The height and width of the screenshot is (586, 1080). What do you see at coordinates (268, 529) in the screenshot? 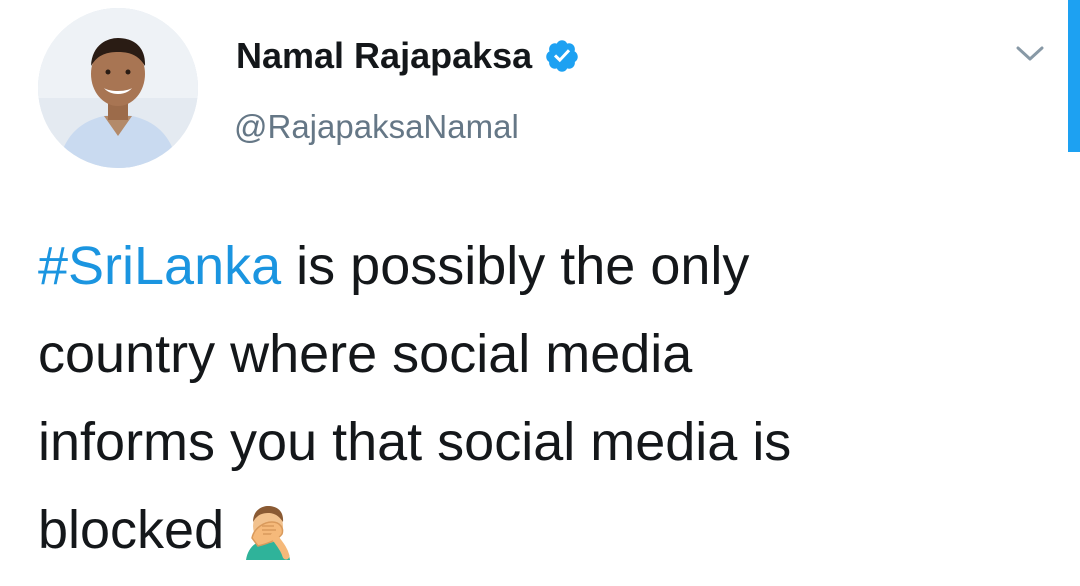
I see `facepalm-emoji-icon` at bounding box center [268, 529].